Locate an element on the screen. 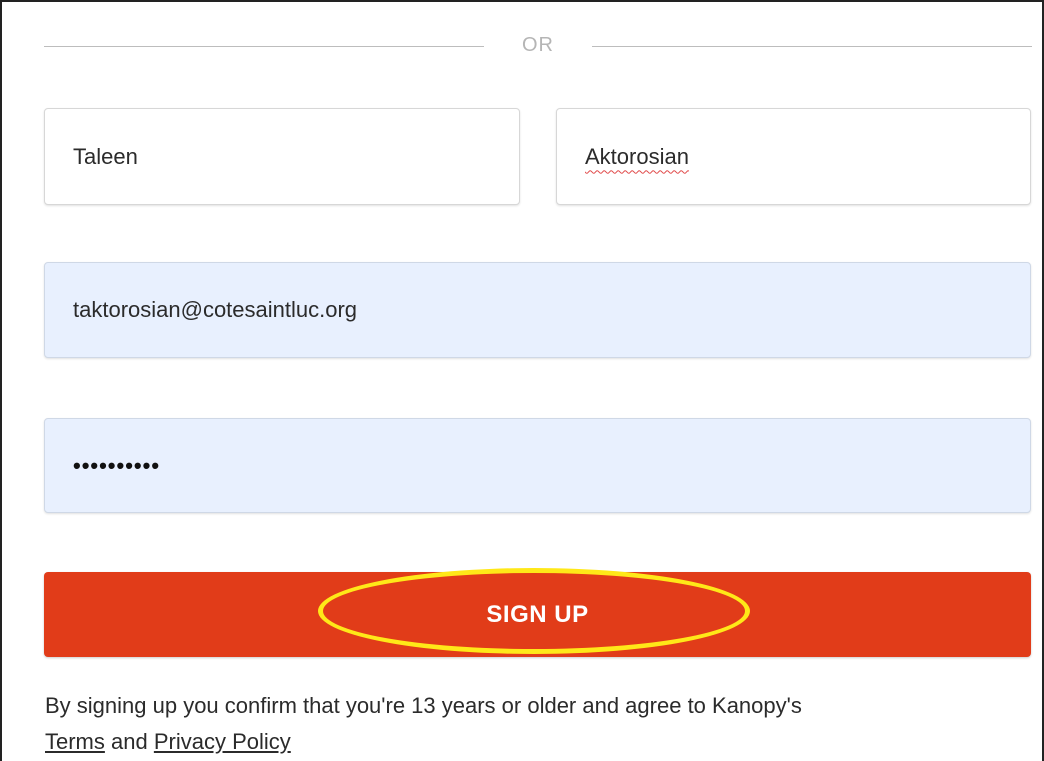  sign-up-button: SIGN UP is located at coordinates (537, 614).